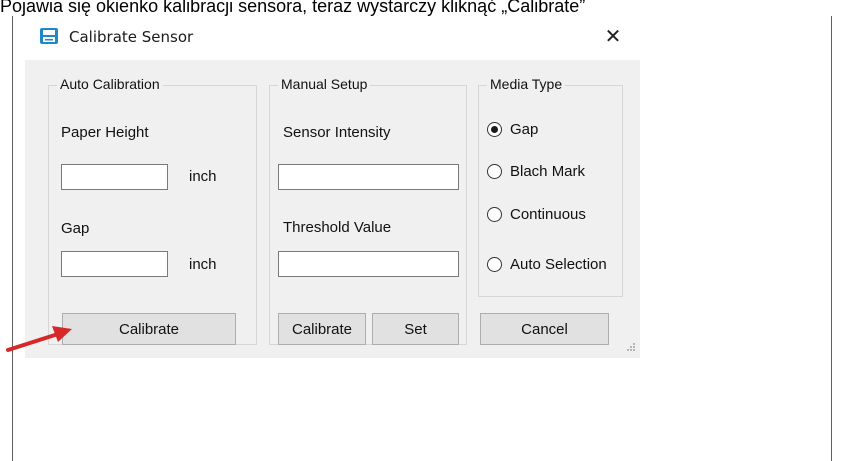  Describe the element at coordinates (337, 132) in the screenshot. I see `sensor-intensity-label: Sensor Intensity` at that location.